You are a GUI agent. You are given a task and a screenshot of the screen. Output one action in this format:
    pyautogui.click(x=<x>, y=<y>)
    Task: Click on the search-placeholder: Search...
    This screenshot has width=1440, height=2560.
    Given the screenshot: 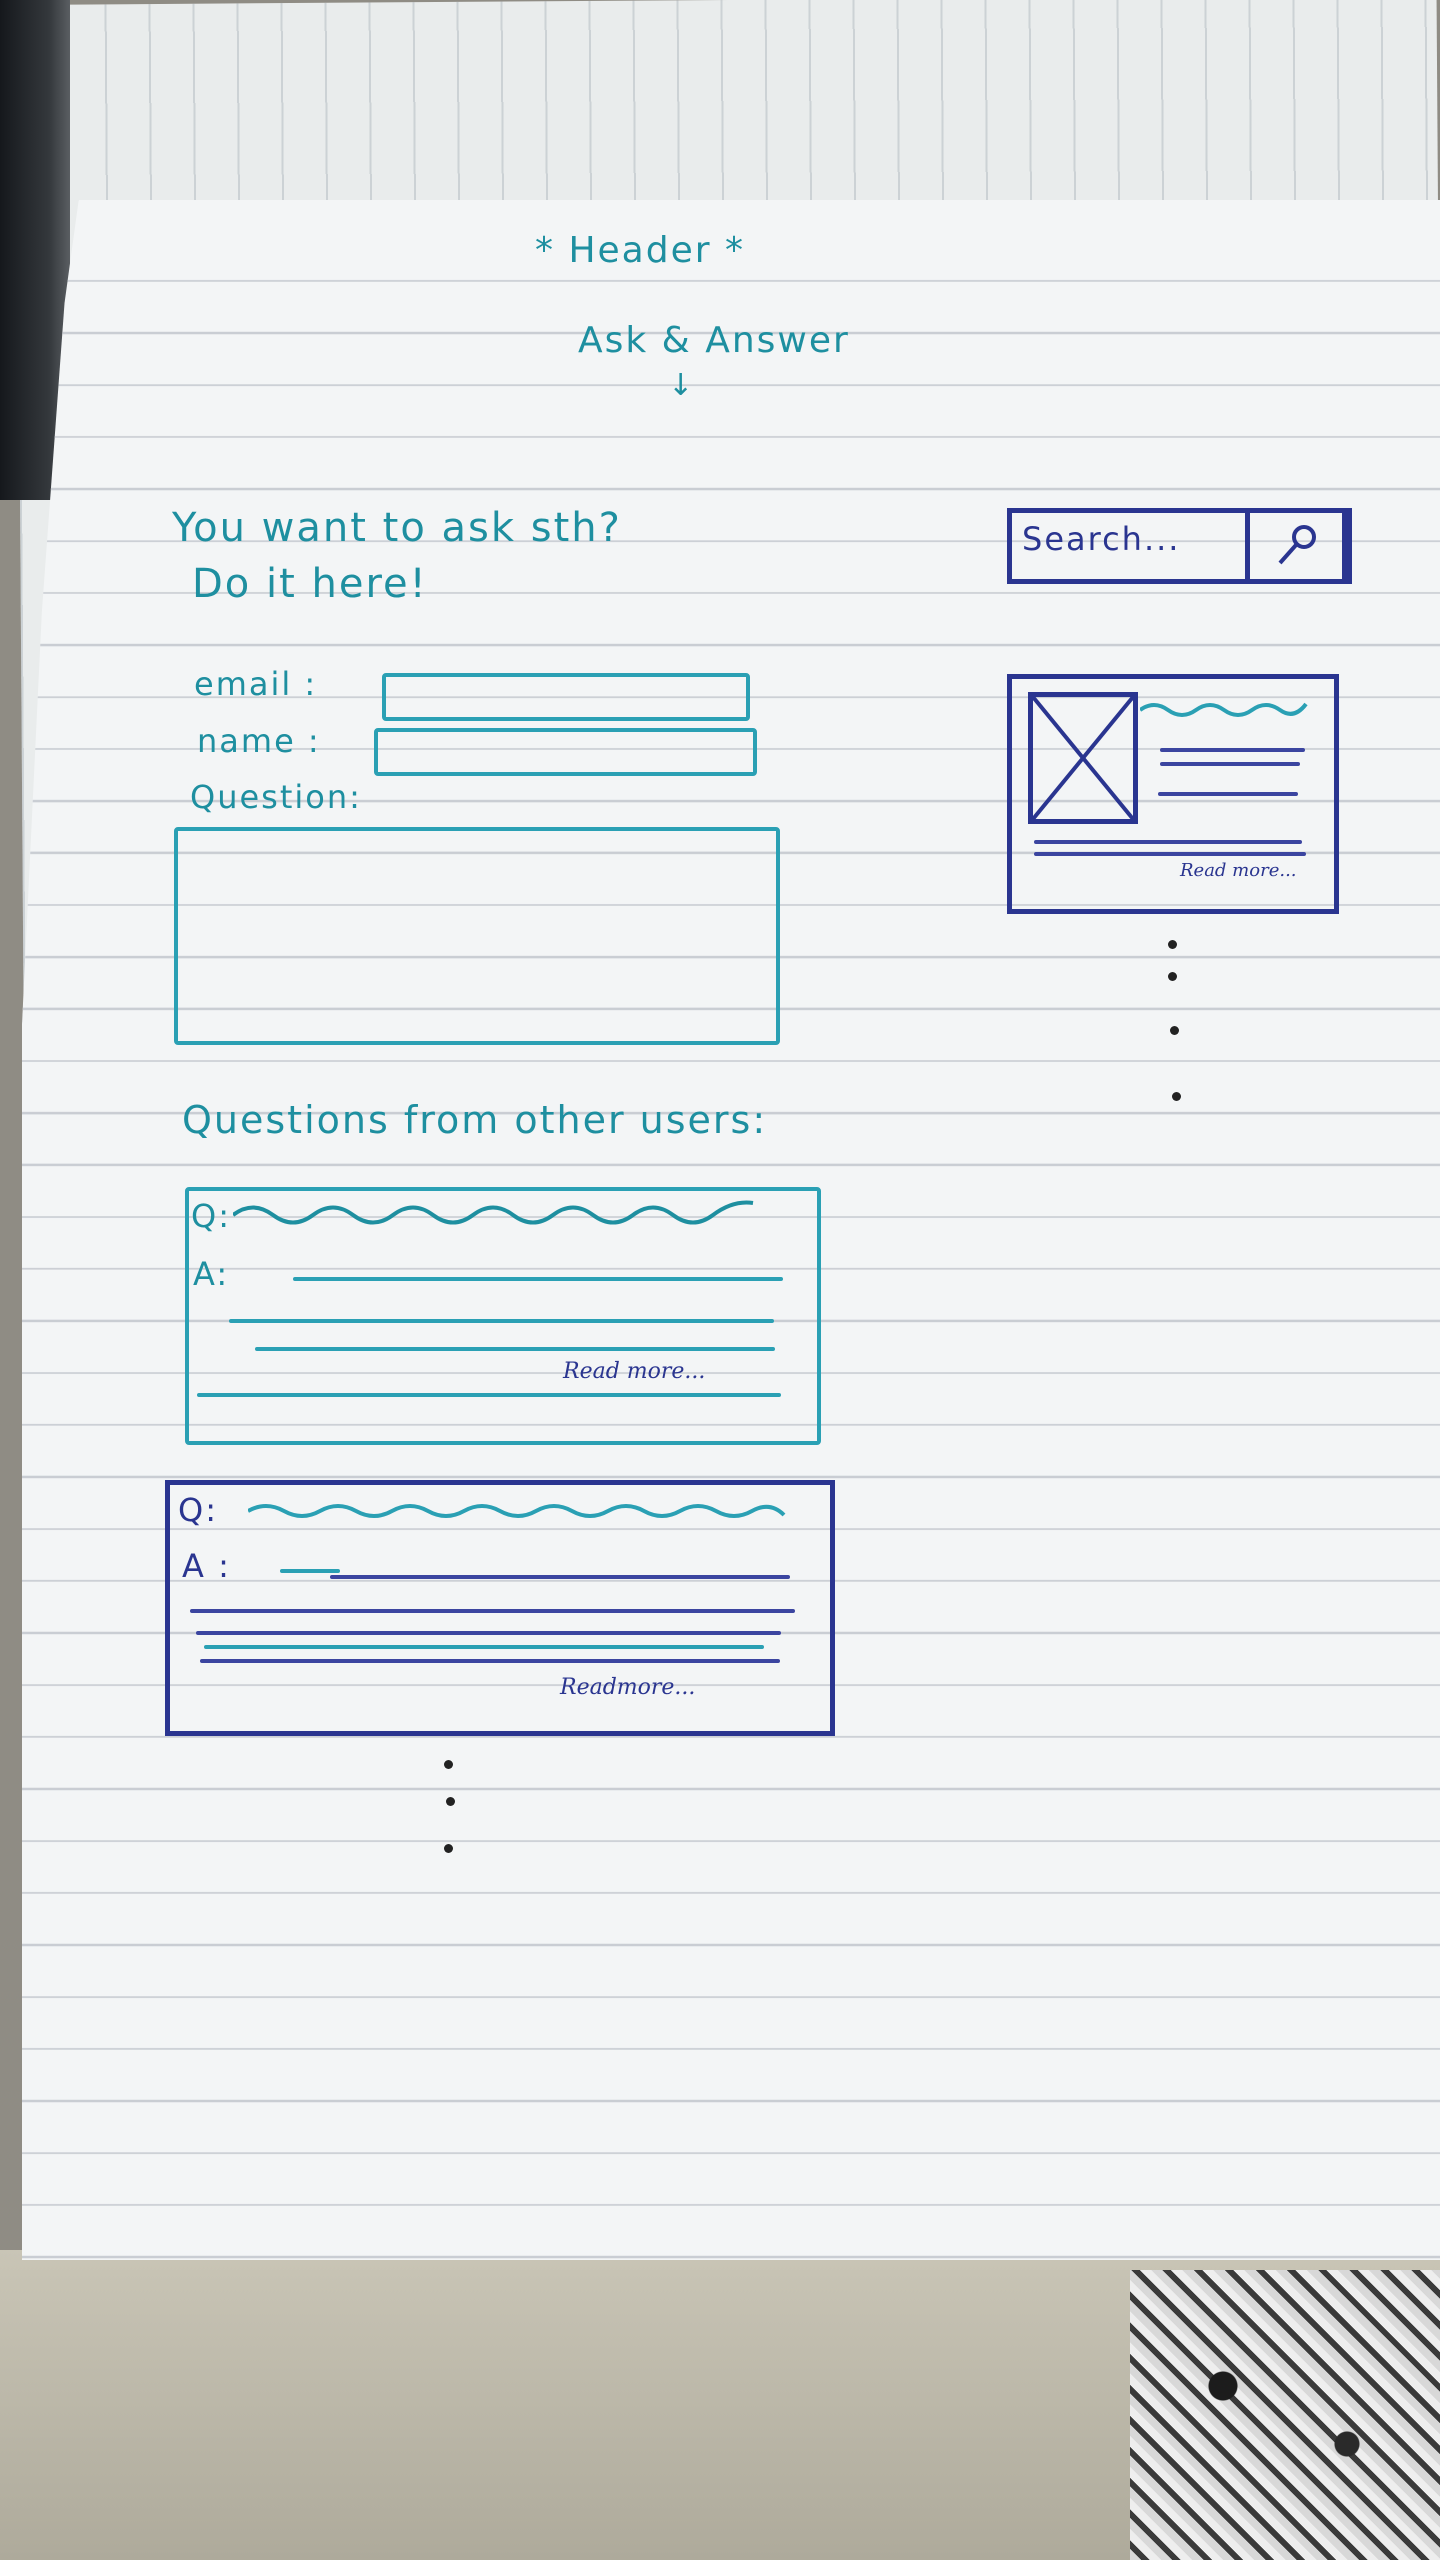 What is the action you would take?
    pyautogui.click(x=1101, y=539)
    